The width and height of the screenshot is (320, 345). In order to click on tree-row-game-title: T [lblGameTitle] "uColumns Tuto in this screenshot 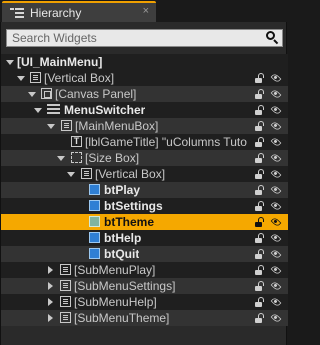, I will do `click(144, 142)`.